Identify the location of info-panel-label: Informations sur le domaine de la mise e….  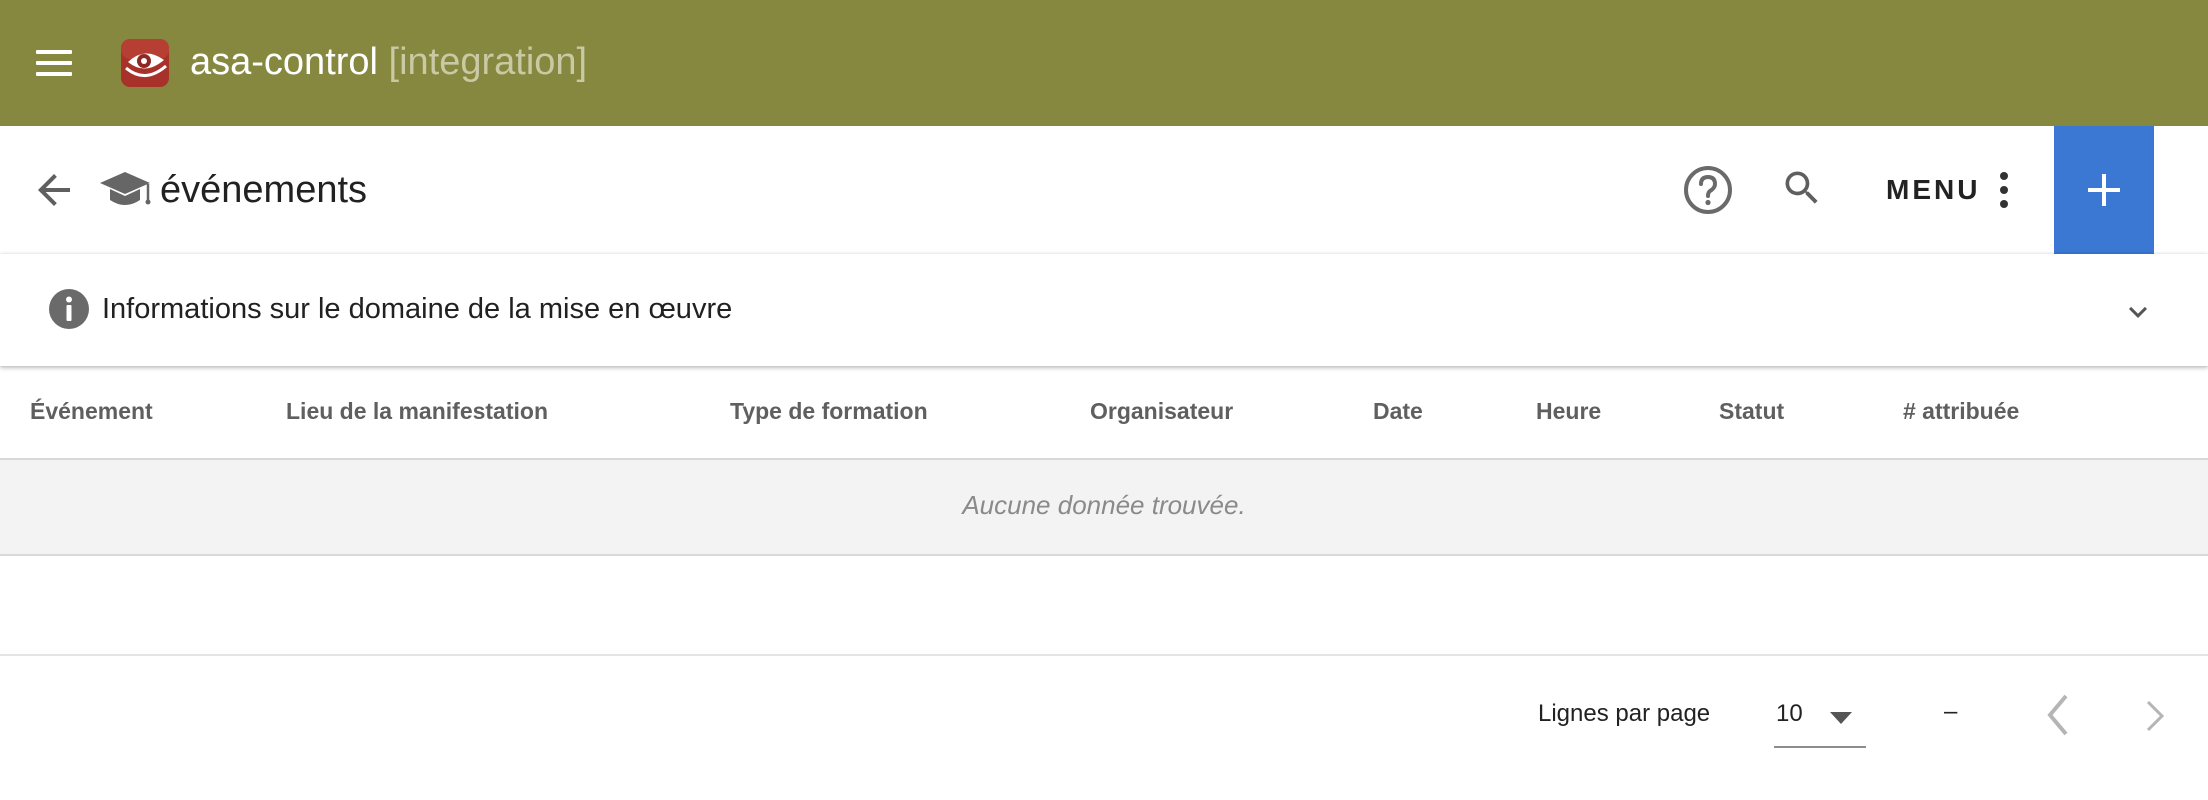
(417, 309).